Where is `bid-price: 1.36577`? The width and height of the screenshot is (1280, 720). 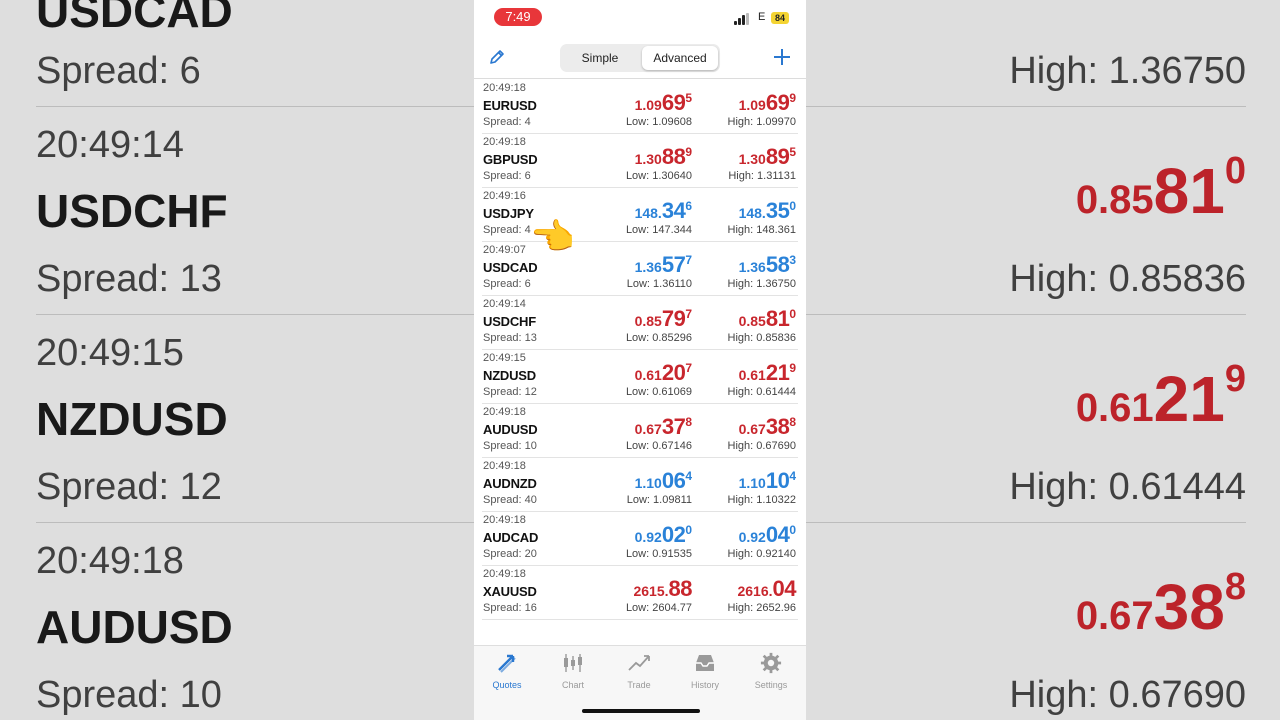
bid-price: 1.36577 is located at coordinates (637, 265).